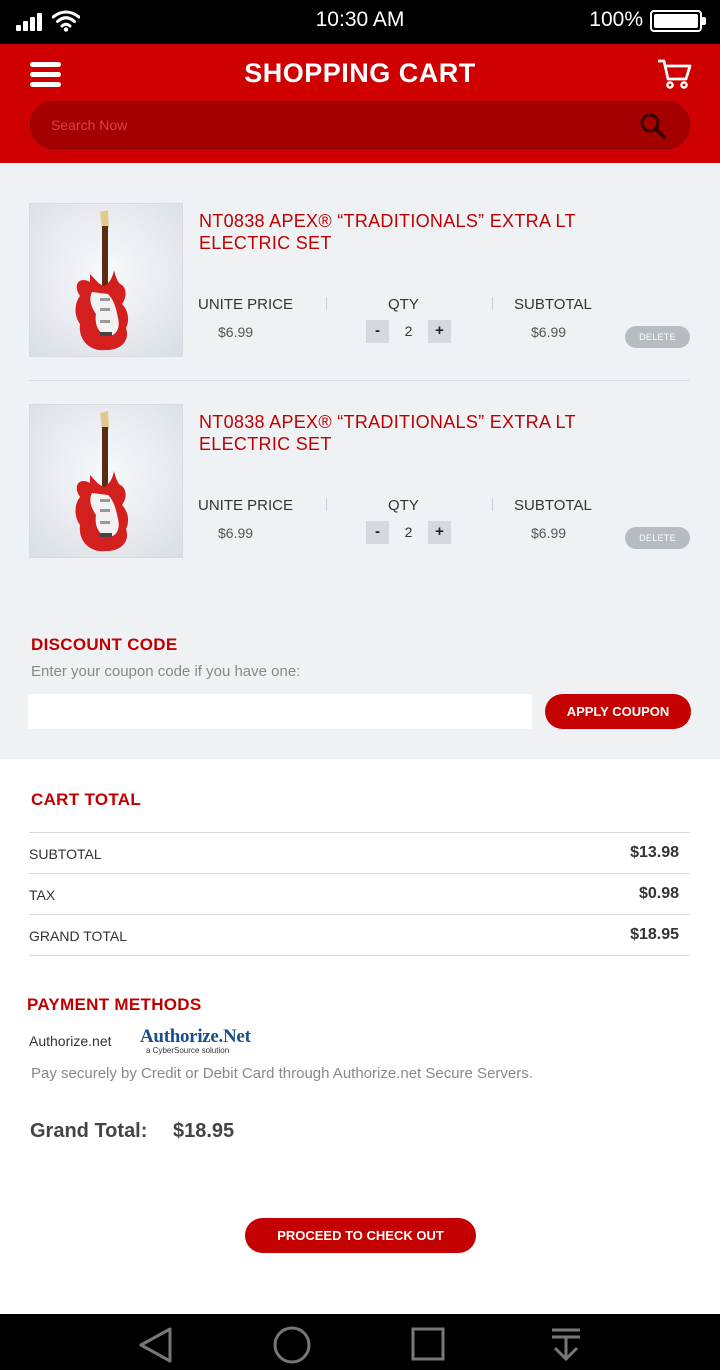 This screenshot has height=1370, width=720. What do you see at coordinates (360, 22) in the screenshot?
I see `status-bar: 10:30 AM 100%` at bounding box center [360, 22].